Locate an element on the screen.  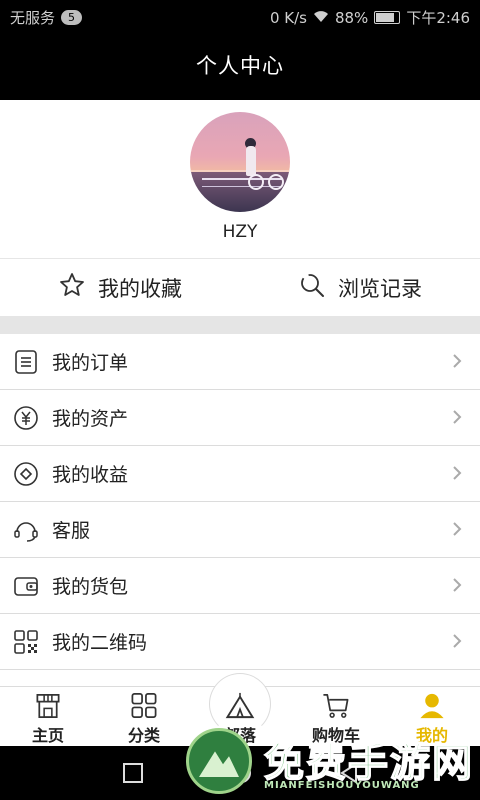
tab-me: 我的 is located at coordinates (432, 716).